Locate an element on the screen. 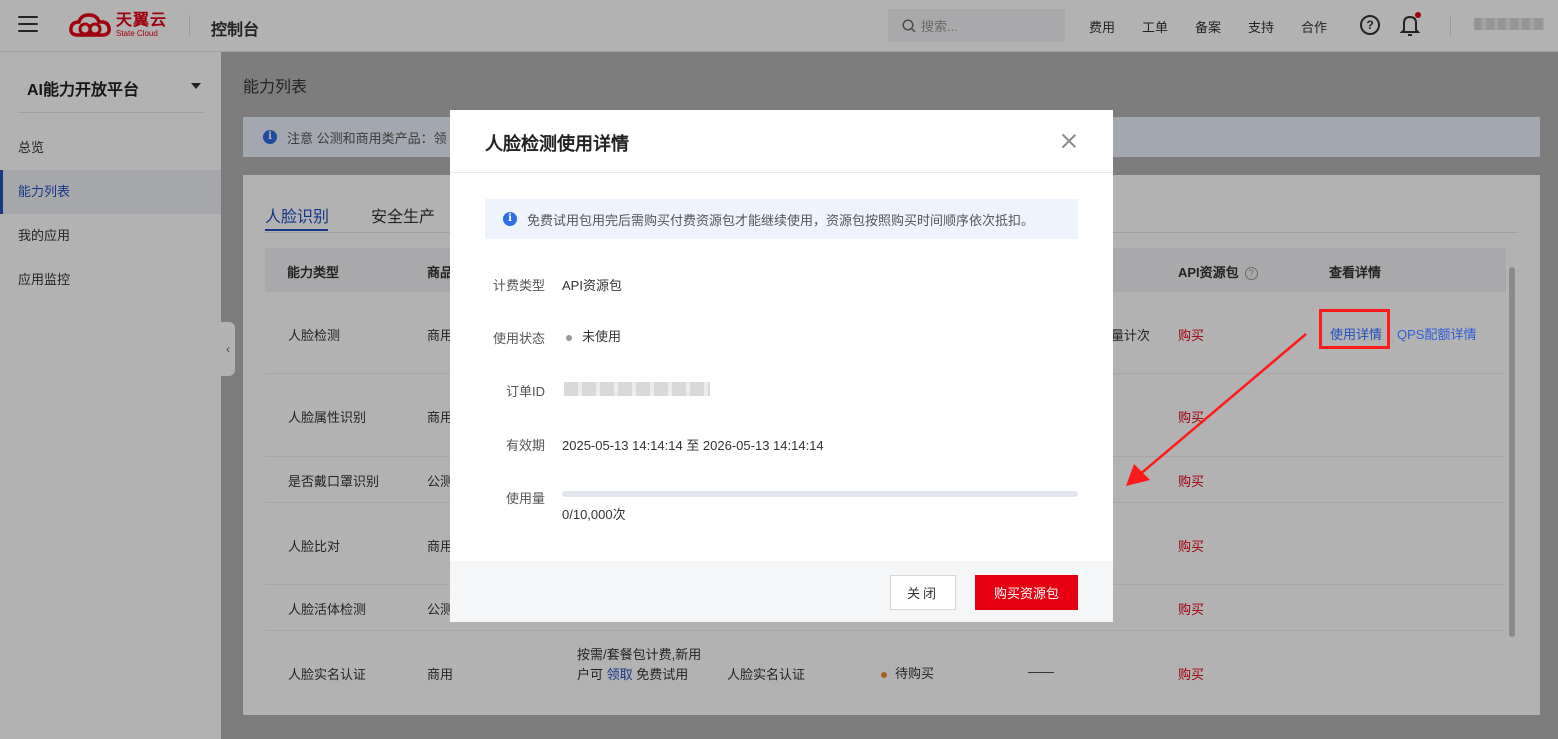  close-icon is located at coordinates (1069, 141).